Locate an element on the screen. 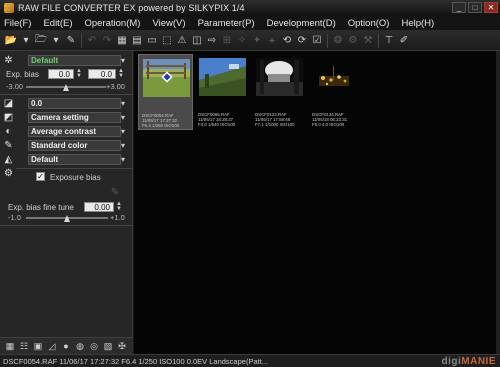 The height and width of the screenshot is (367, 500). exposure-bias-checkbox-label: Exposure bias is located at coordinates (75, 177).